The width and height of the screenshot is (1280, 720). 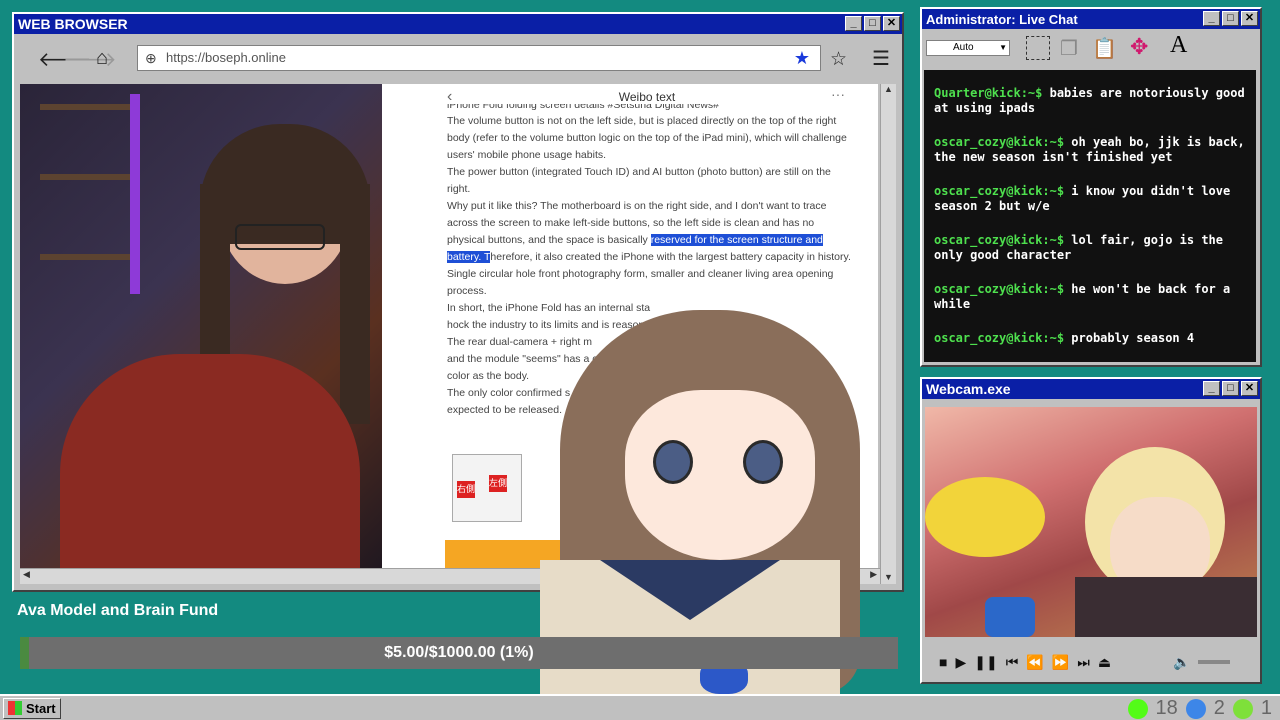 I want to click on move-icon: ✥, so click(x=1139, y=47).